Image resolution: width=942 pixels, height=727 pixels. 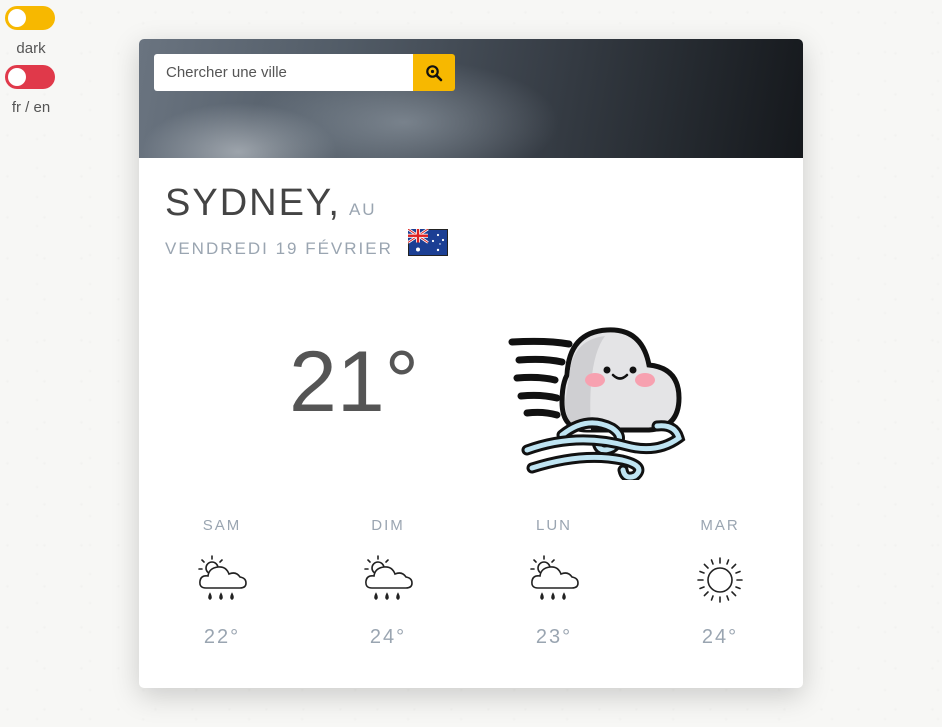 I want to click on forecast-day-name: DIM, so click(x=388, y=525).